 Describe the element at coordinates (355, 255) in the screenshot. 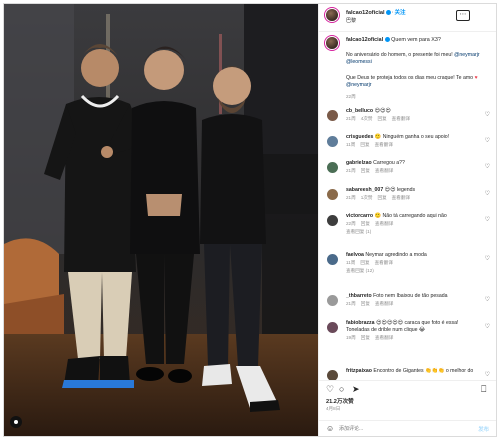

I see `commenter-username: faelvoa` at that location.